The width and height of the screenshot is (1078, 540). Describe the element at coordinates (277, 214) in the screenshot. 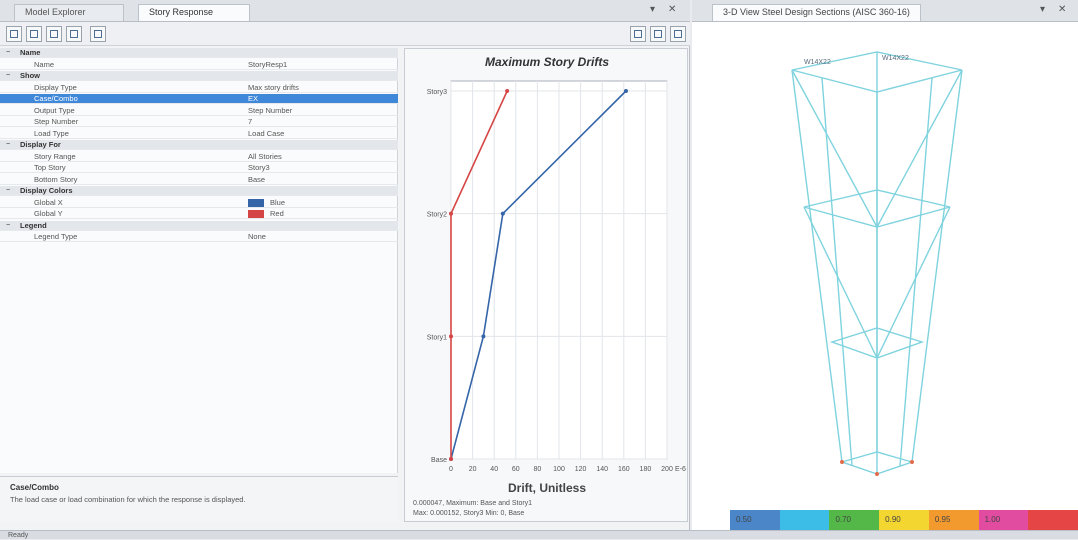

I see `property-value: Red` at that location.